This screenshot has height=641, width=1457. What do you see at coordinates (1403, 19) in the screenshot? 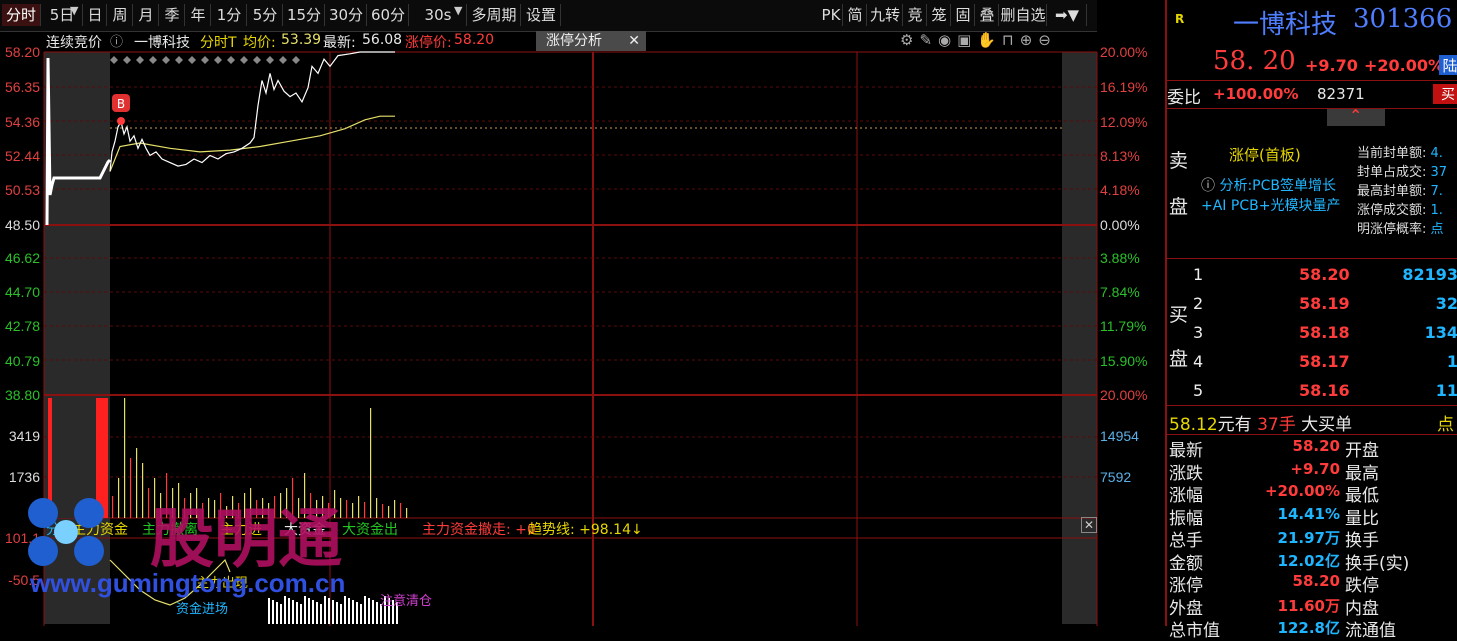
I see `quote-code: 301366` at bounding box center [1403, 19].